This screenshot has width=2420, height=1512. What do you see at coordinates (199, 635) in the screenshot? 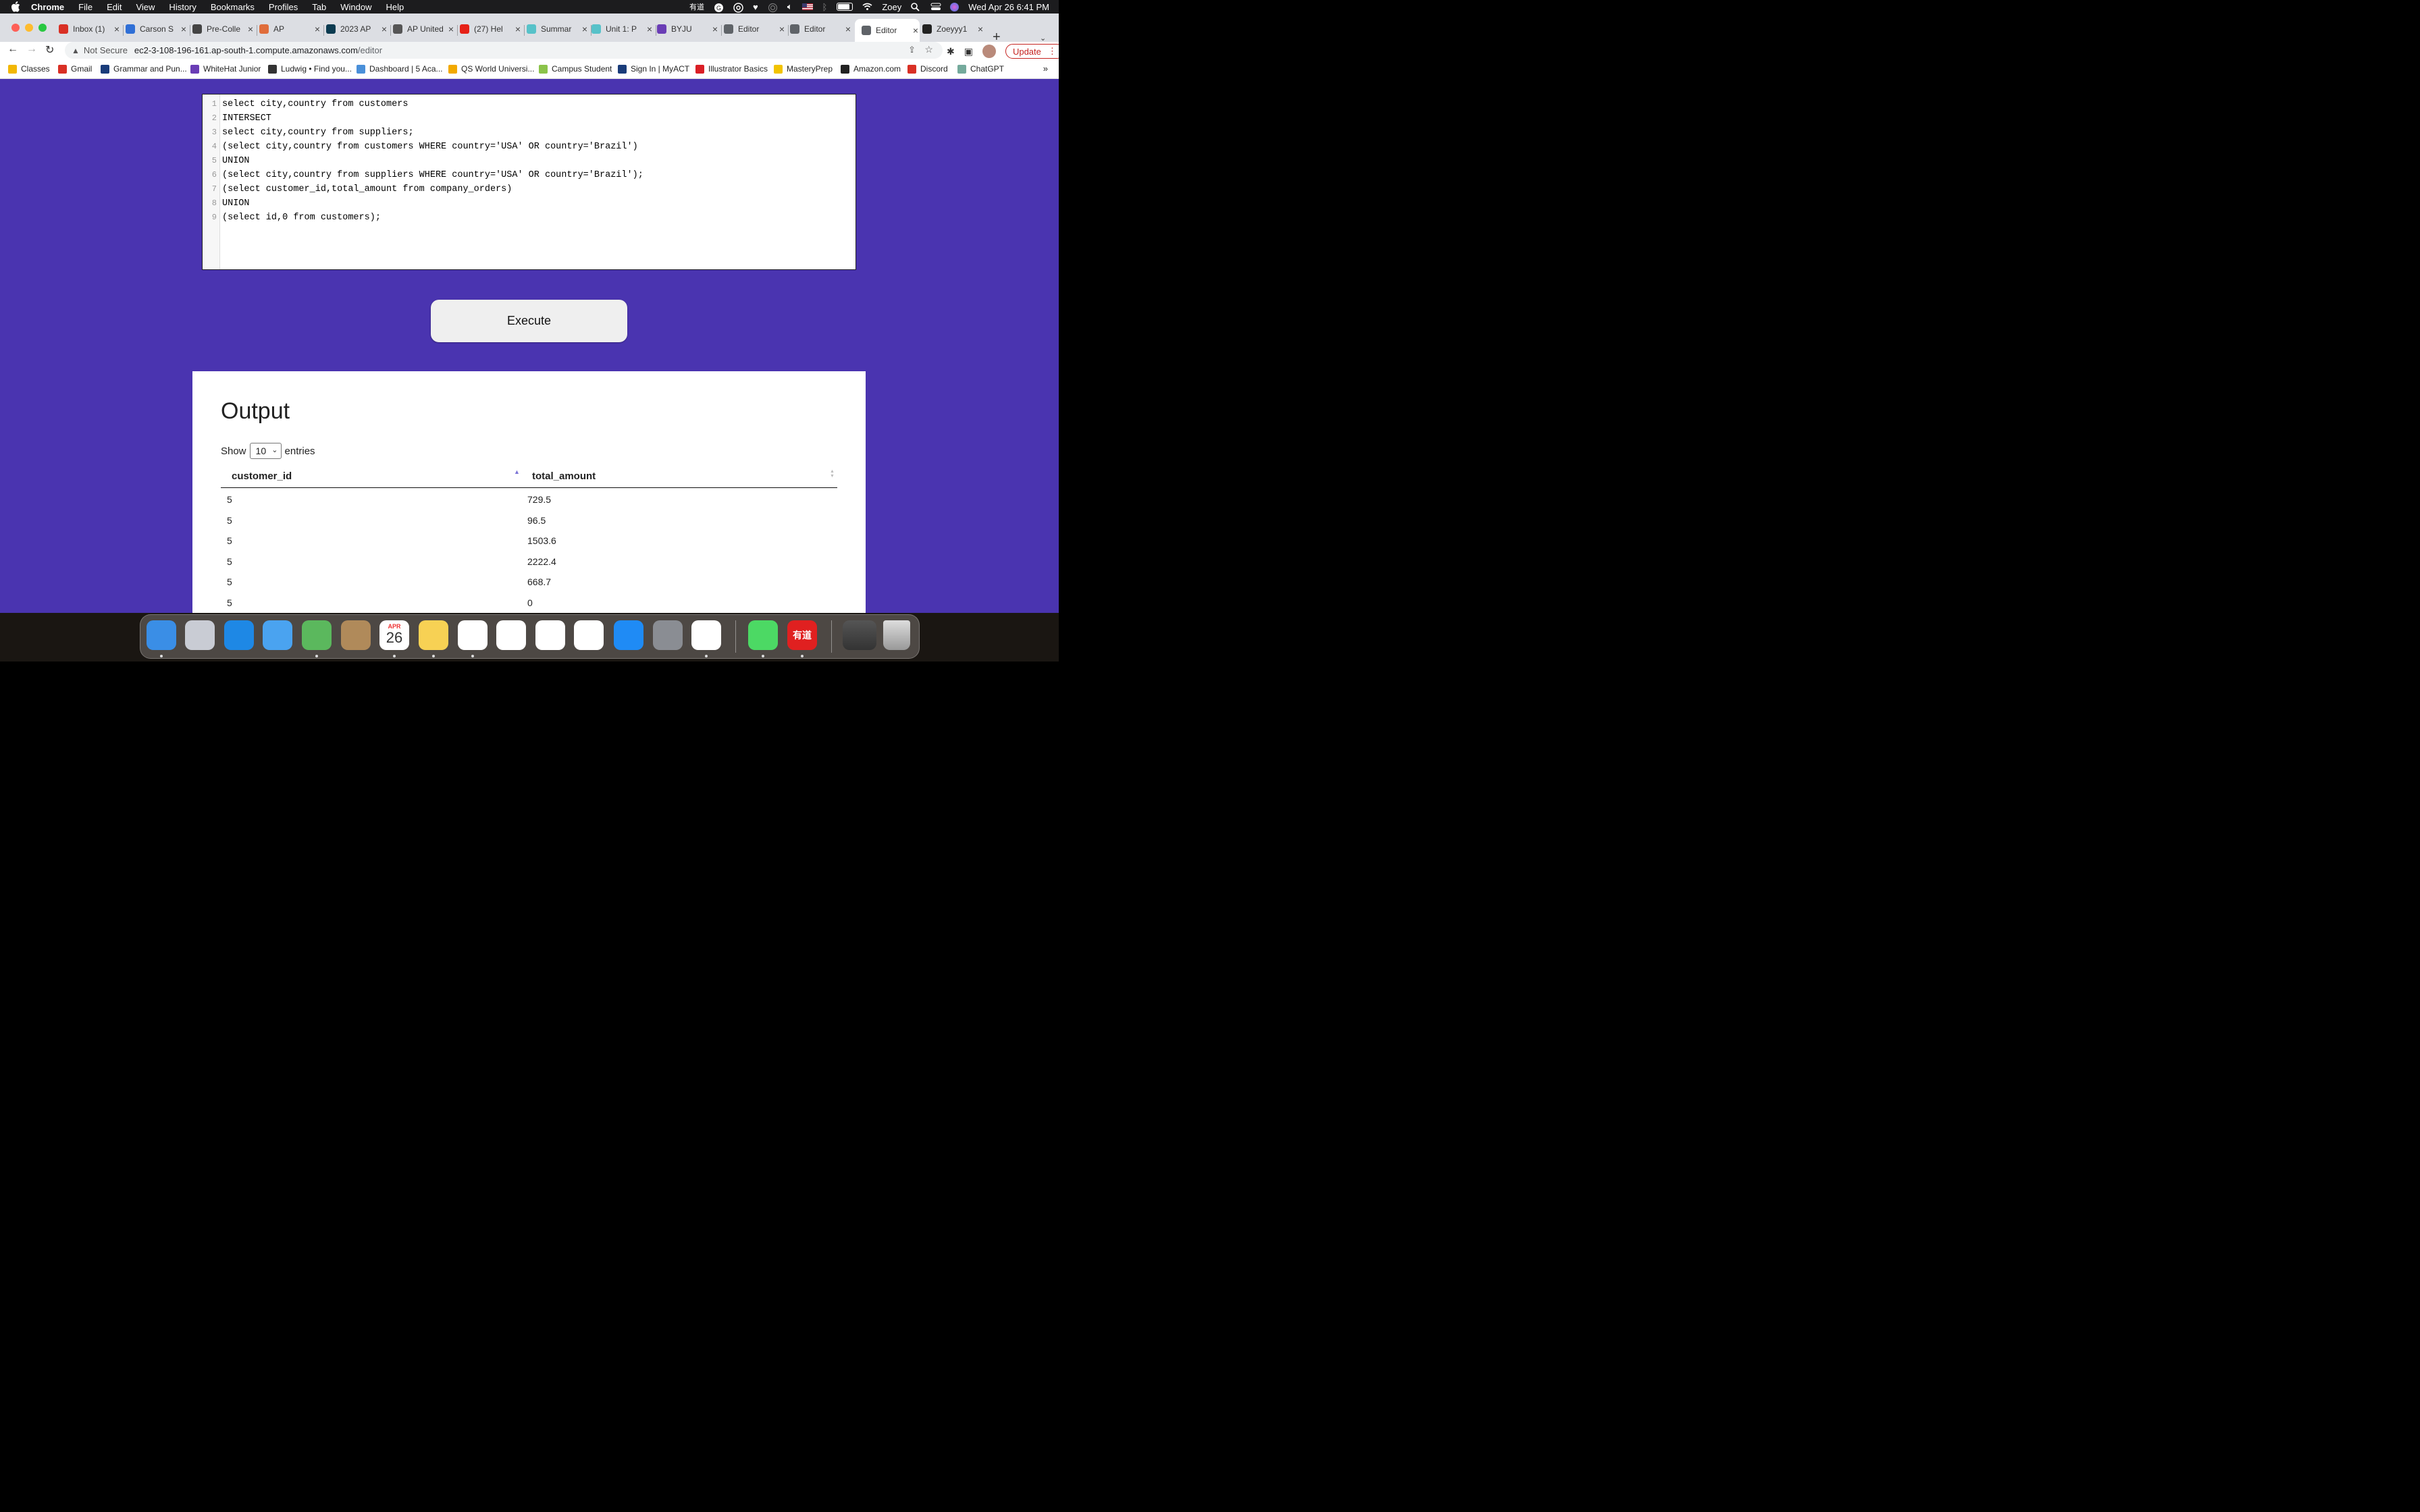
I see `launchpad-icon` at bounding box center [199, 635].